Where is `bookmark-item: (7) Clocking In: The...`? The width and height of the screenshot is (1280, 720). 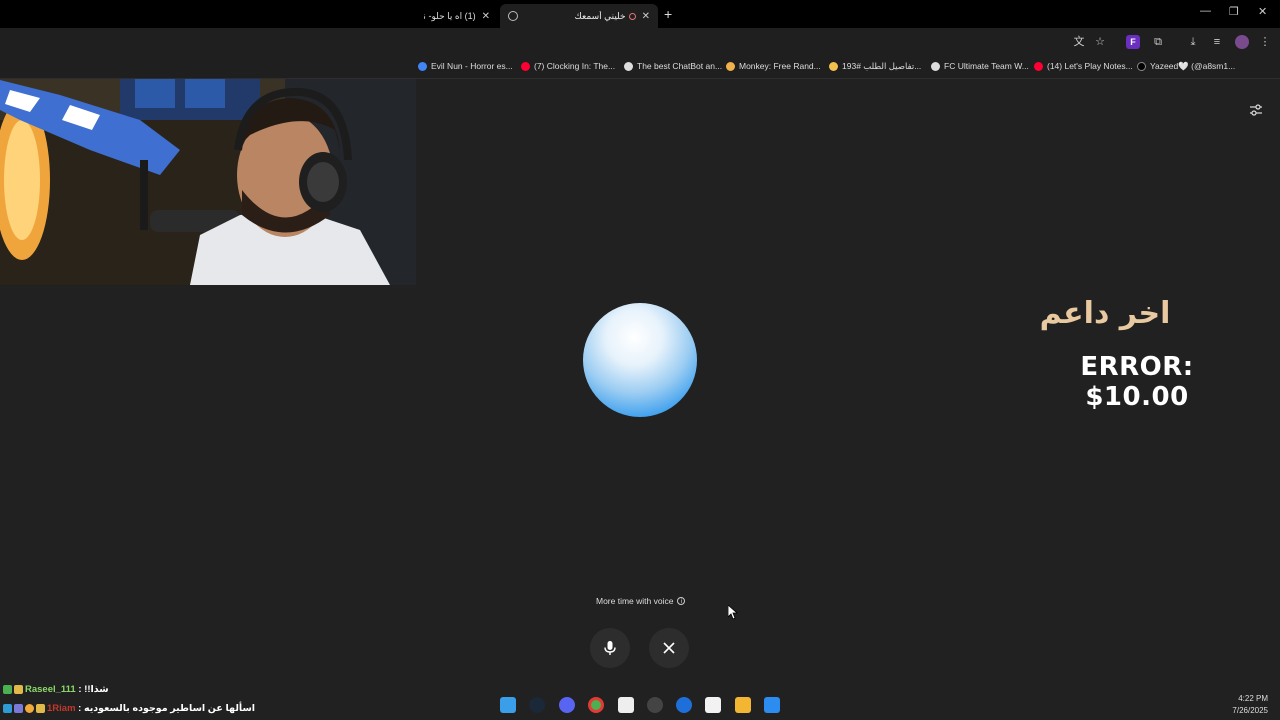
bookmark-item: (7) Clocking In: The... is located at coordinates (568, 66).